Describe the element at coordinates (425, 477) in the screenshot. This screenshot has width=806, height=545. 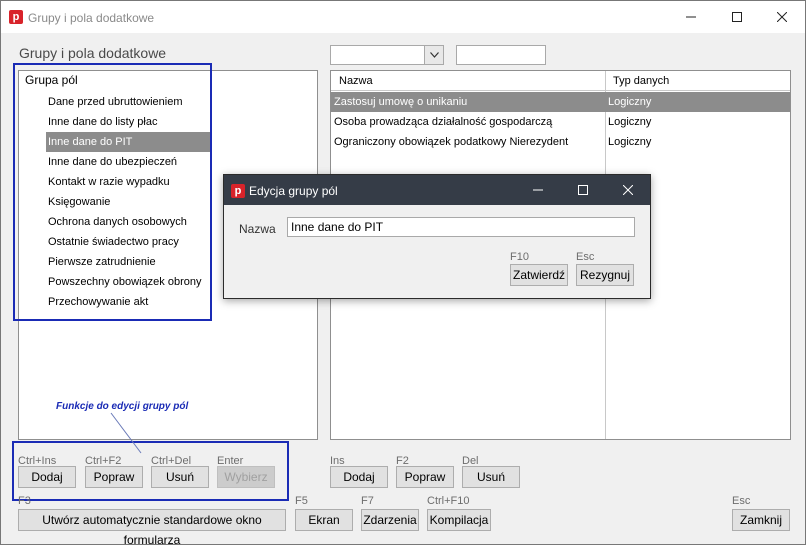
I see `field-edit-button: Popraw` at that location.